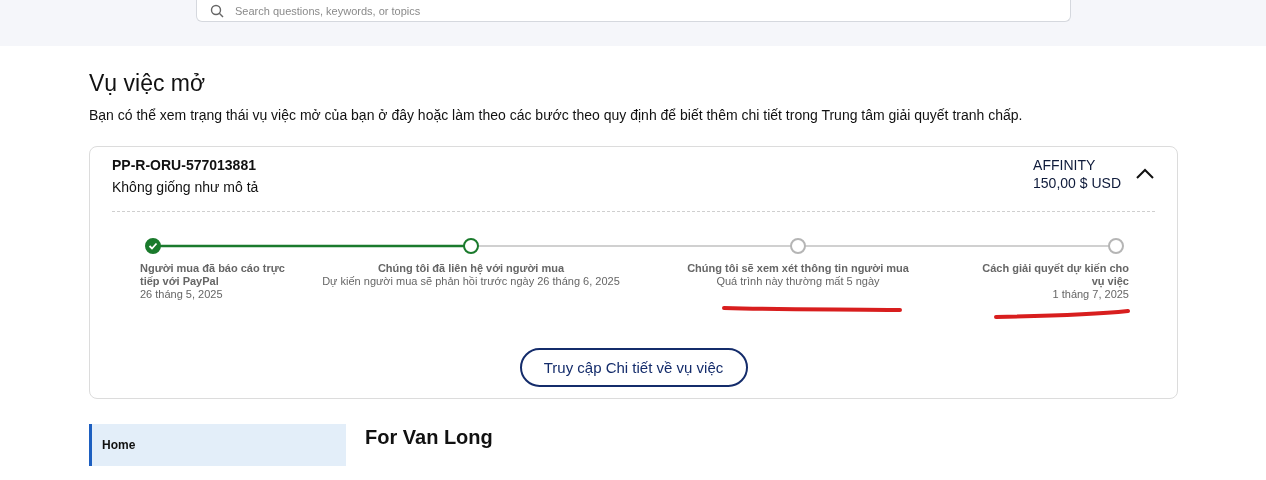 Image resolution: width=1266 pixels, height=480 pixels. What do you see at coordinates (633, 11) in the screenshot?
I see `search-field: Search questions, keywords, or topics` at bounding box center [633, 11].